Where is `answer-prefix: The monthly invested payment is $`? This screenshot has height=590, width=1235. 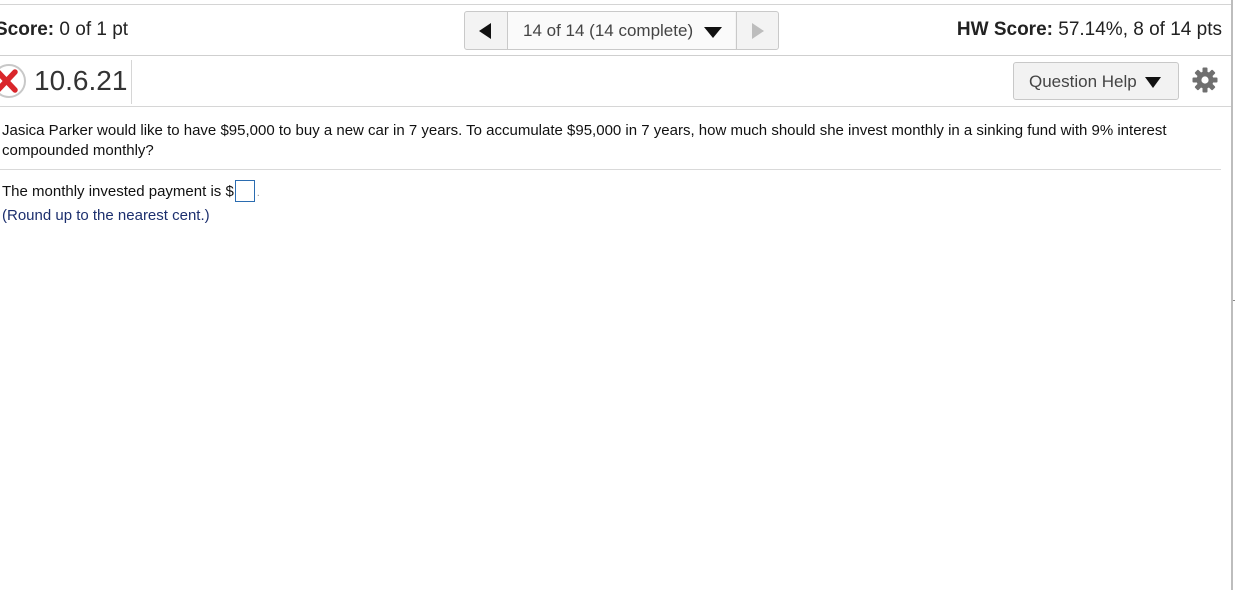 answer-prefix: The monthly invested payment is $ is located at coordinates (118, 191).